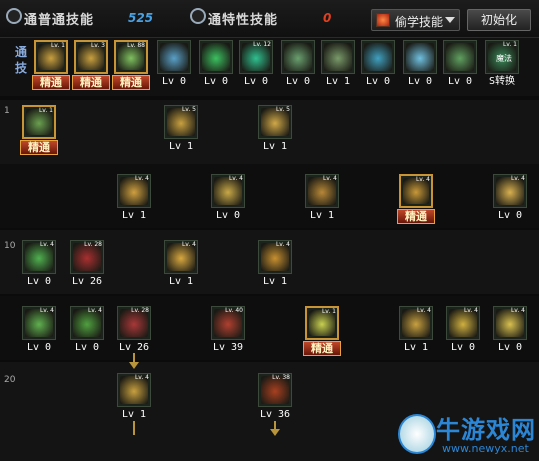  I want to click on skill-node: Lv. 38 Lv 36, so click(275, 399).